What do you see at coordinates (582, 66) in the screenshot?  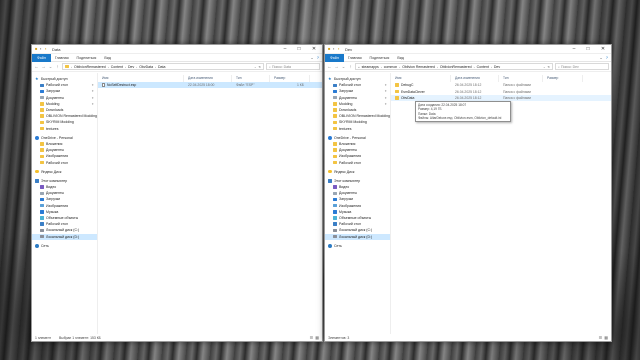 I see `search-input: ⌕ Поиск: Dev` at bounding box center [582, 66].